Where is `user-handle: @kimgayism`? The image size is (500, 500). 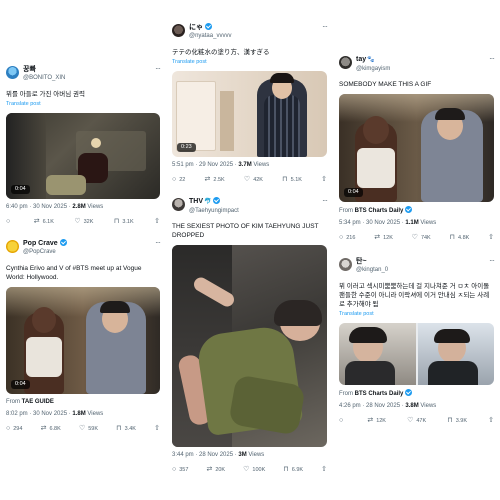 user-handle: @kimgayism is located at coordinates (419, 69).